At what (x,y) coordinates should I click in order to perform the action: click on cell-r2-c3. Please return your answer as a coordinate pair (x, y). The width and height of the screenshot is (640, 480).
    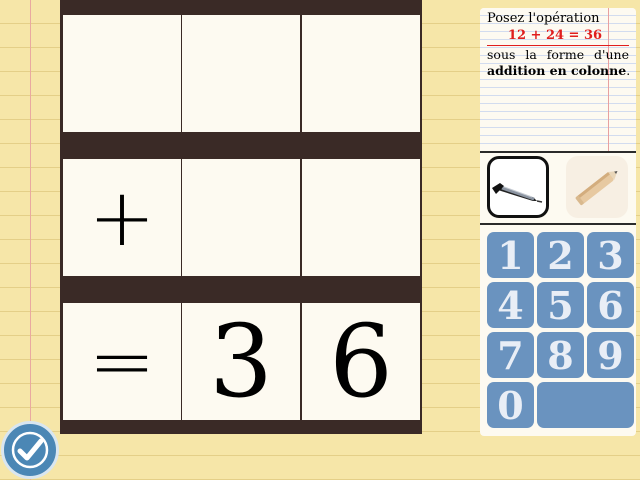
    Looking at the image, I should click on (361, 217).